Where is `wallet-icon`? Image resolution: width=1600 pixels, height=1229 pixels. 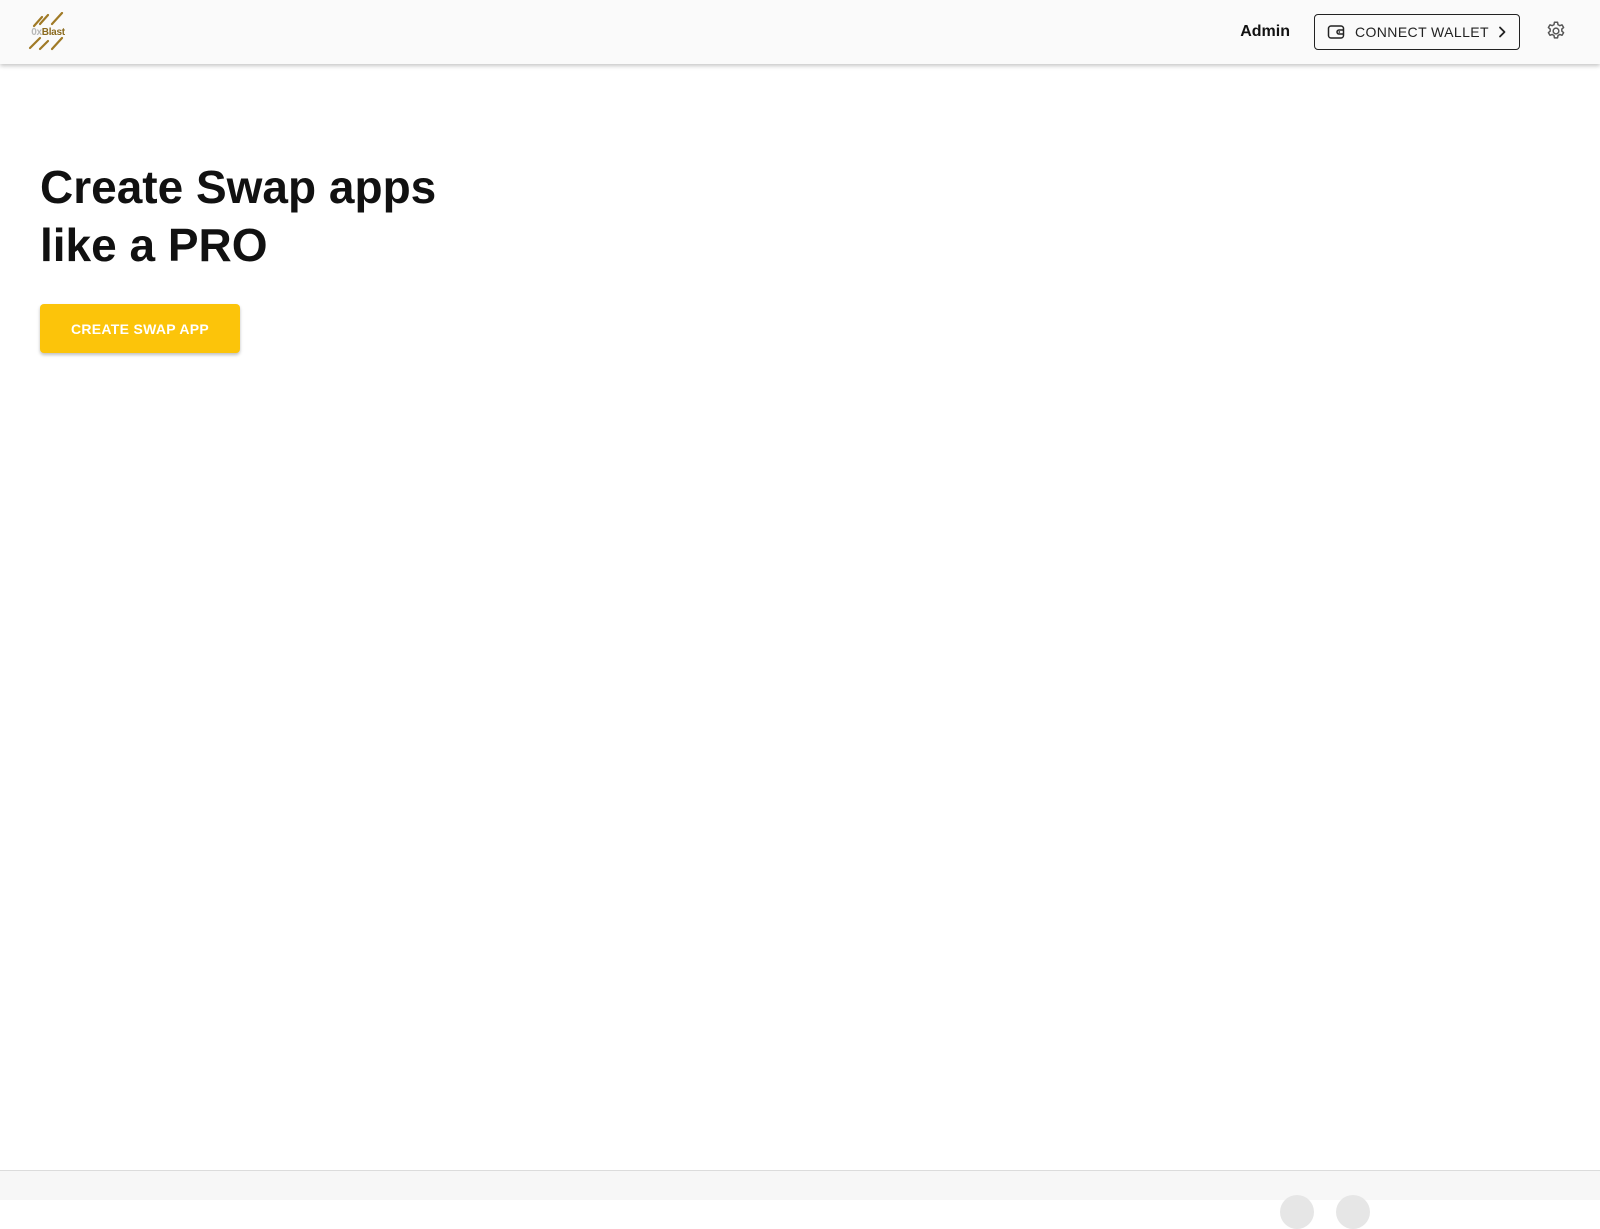 wallet-icon is located at coordinates (1336, 32).